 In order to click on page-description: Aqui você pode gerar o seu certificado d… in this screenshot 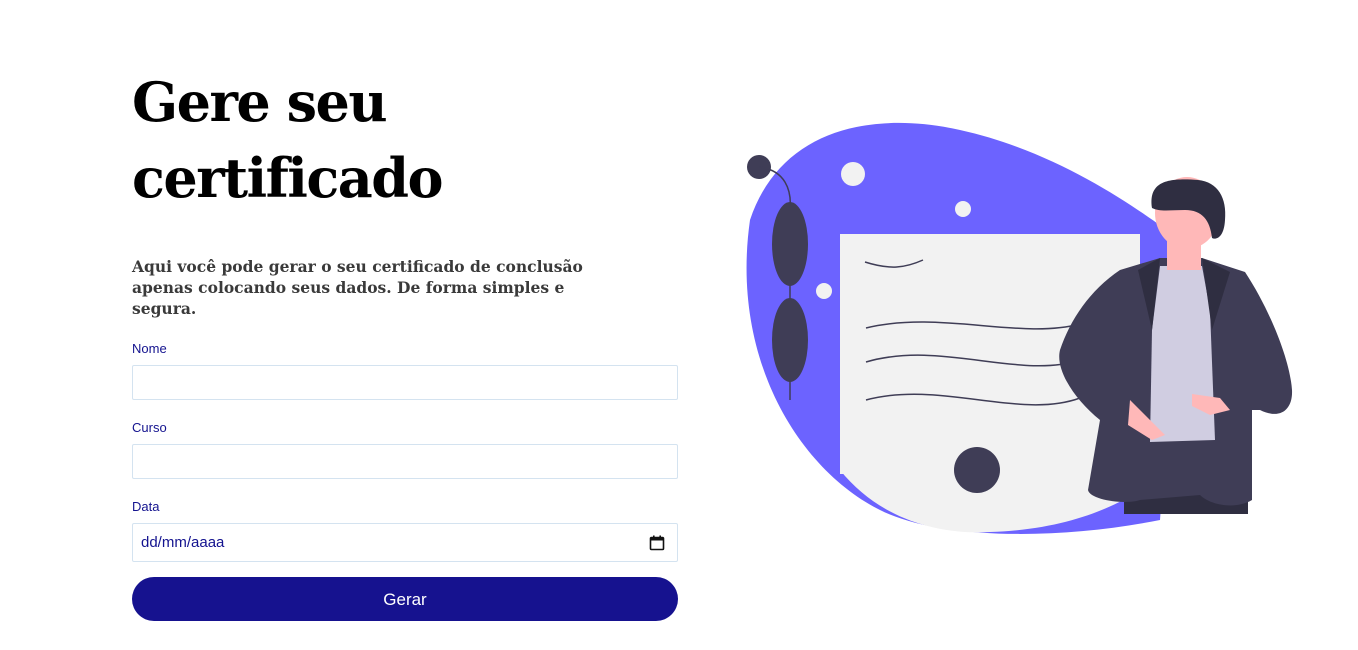, I will do `click(357, 287)`.